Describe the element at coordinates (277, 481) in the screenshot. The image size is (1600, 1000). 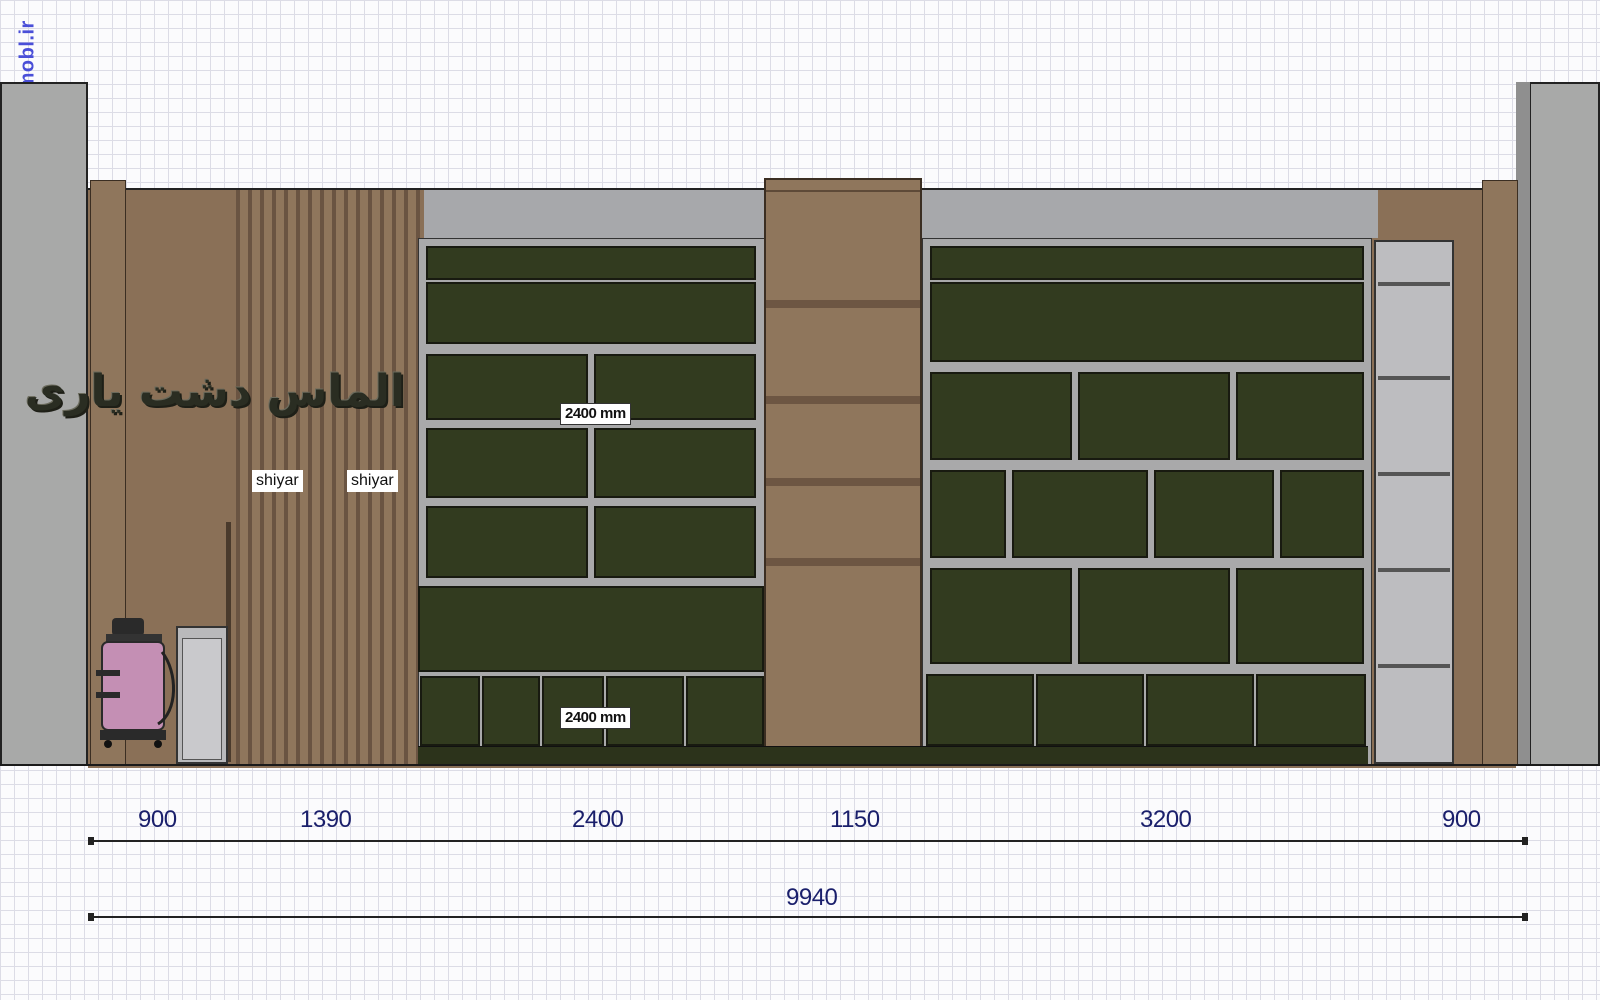
I see `shiyar-label-left: shiyar` at that location.